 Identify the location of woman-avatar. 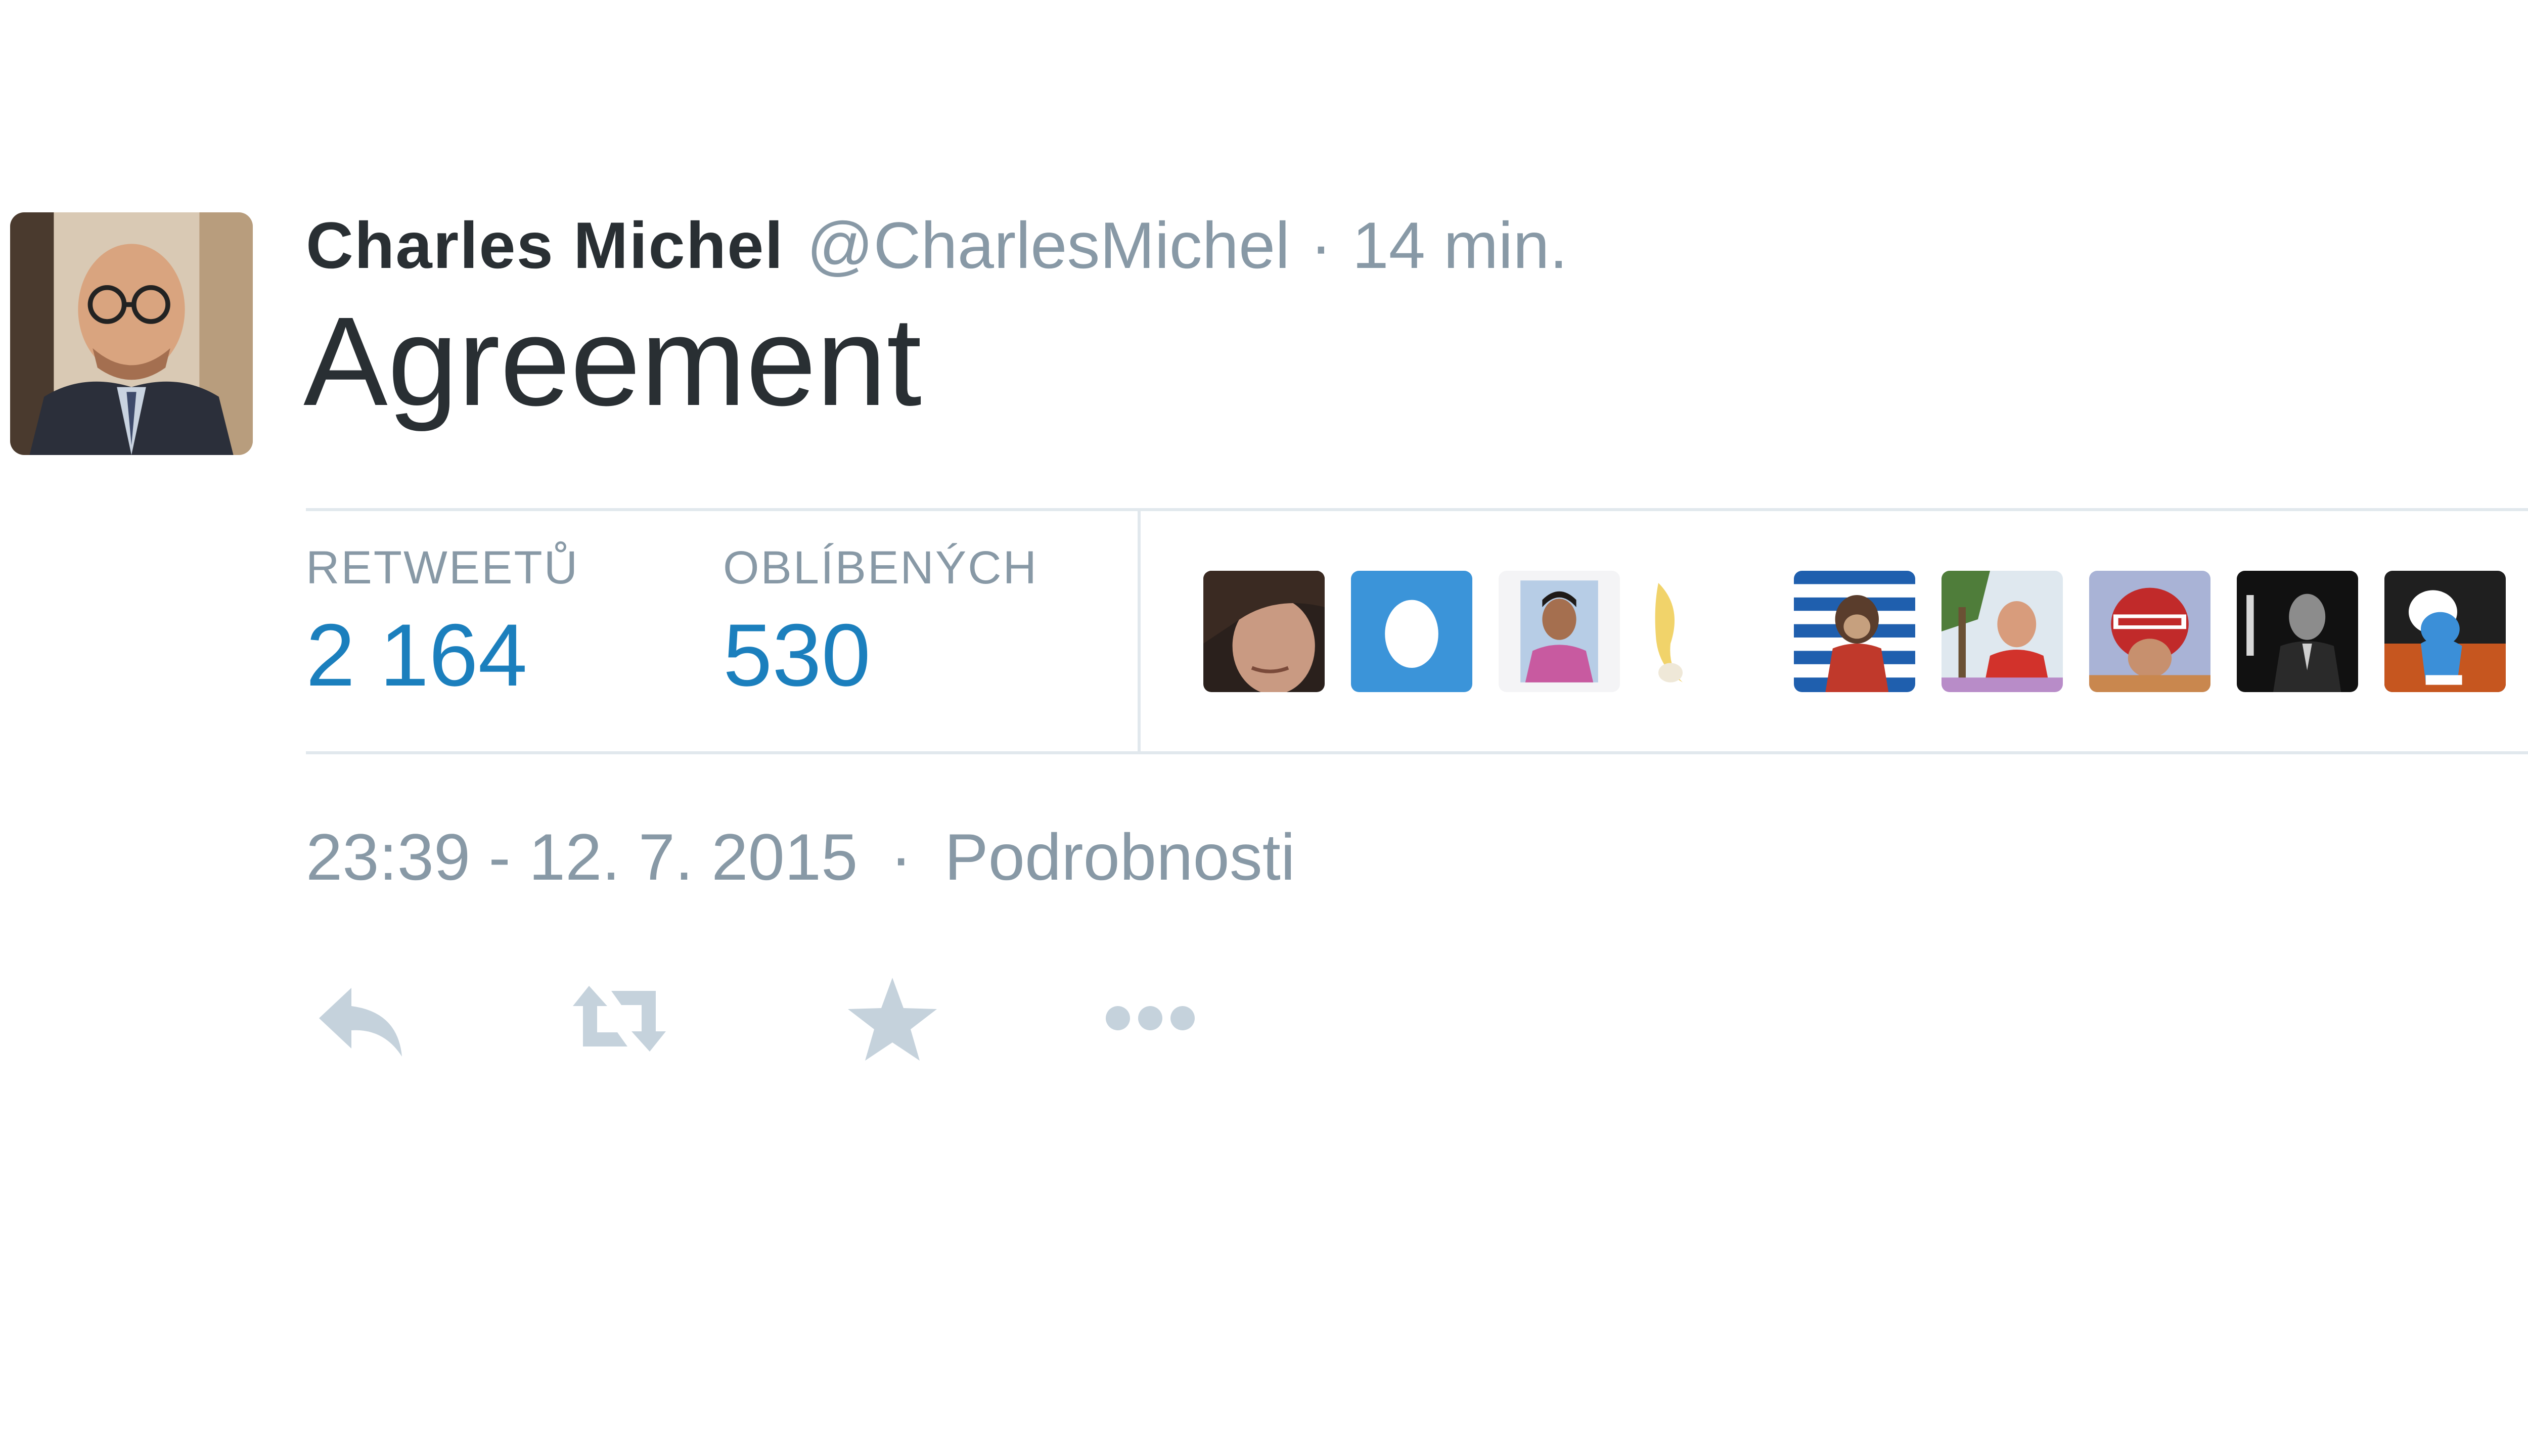
(1264, 631).